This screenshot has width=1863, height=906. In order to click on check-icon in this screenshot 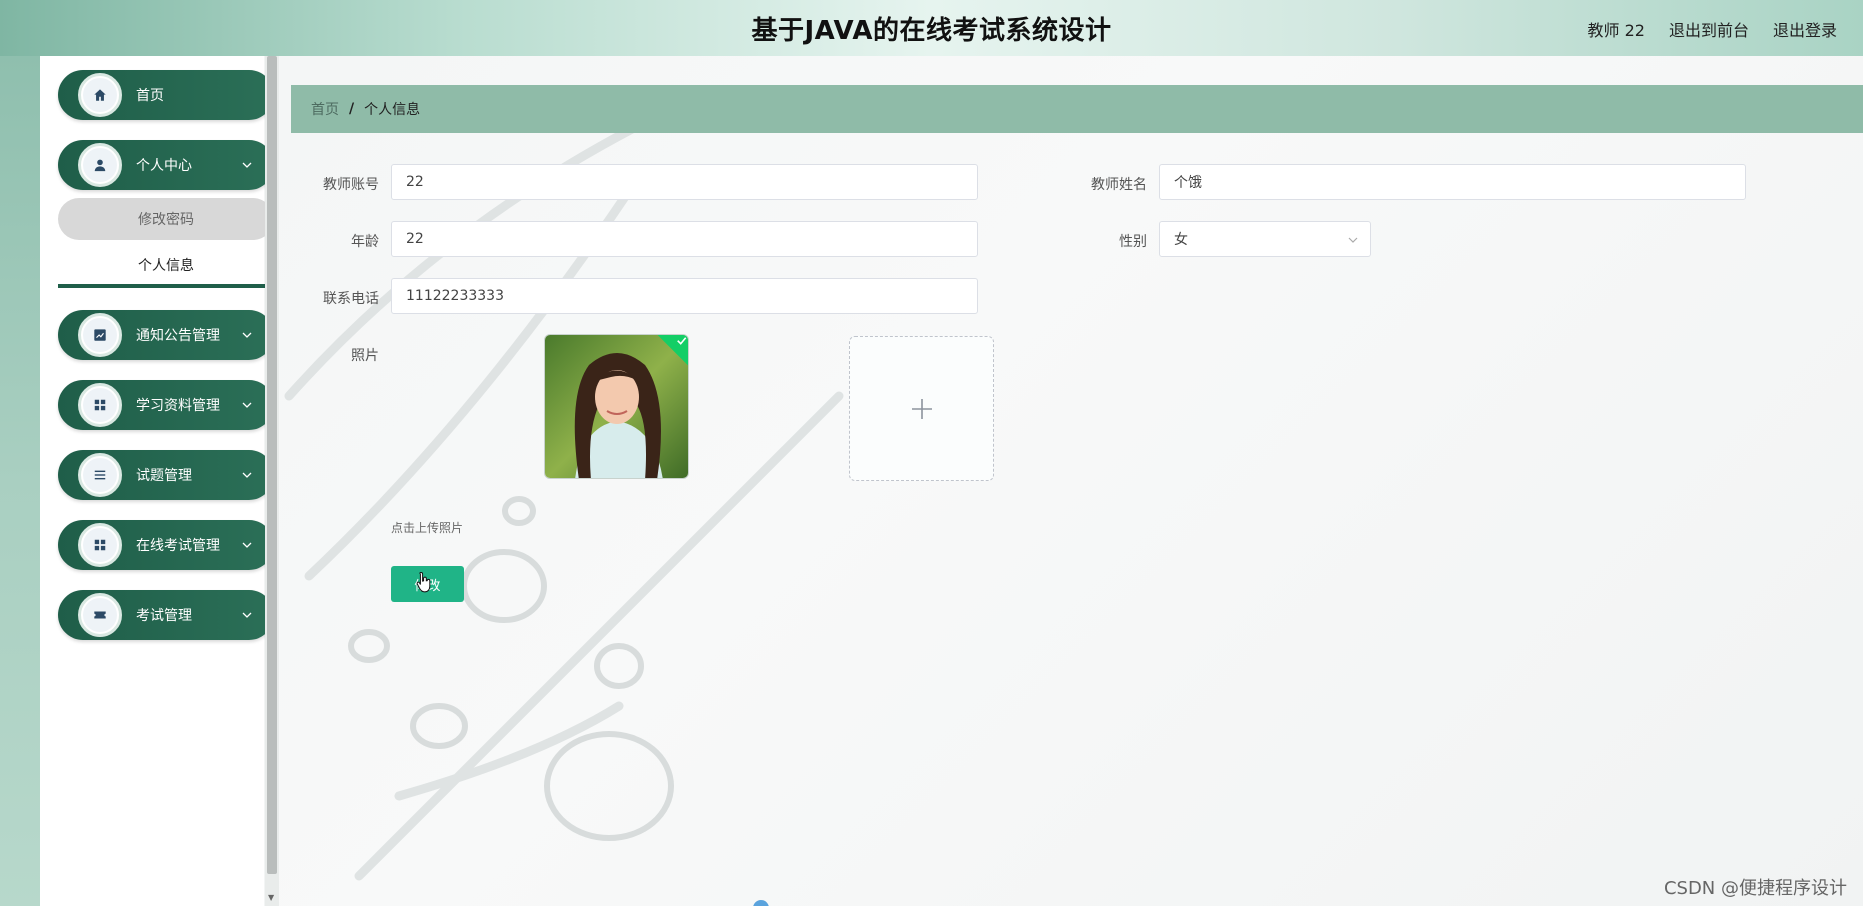, I will do `click(682, 341)`.